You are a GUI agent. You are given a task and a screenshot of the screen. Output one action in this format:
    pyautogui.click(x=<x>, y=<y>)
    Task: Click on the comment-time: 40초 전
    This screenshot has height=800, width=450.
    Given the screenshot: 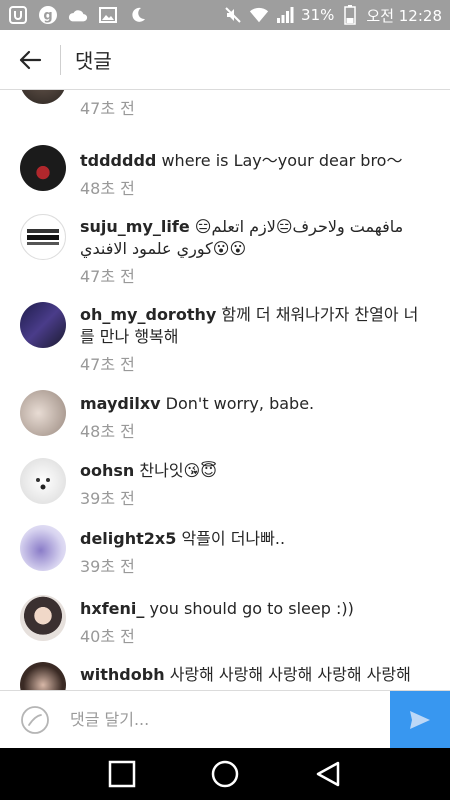 What is the action you would take?
    pyautogui.click(x=107, y=636)
    